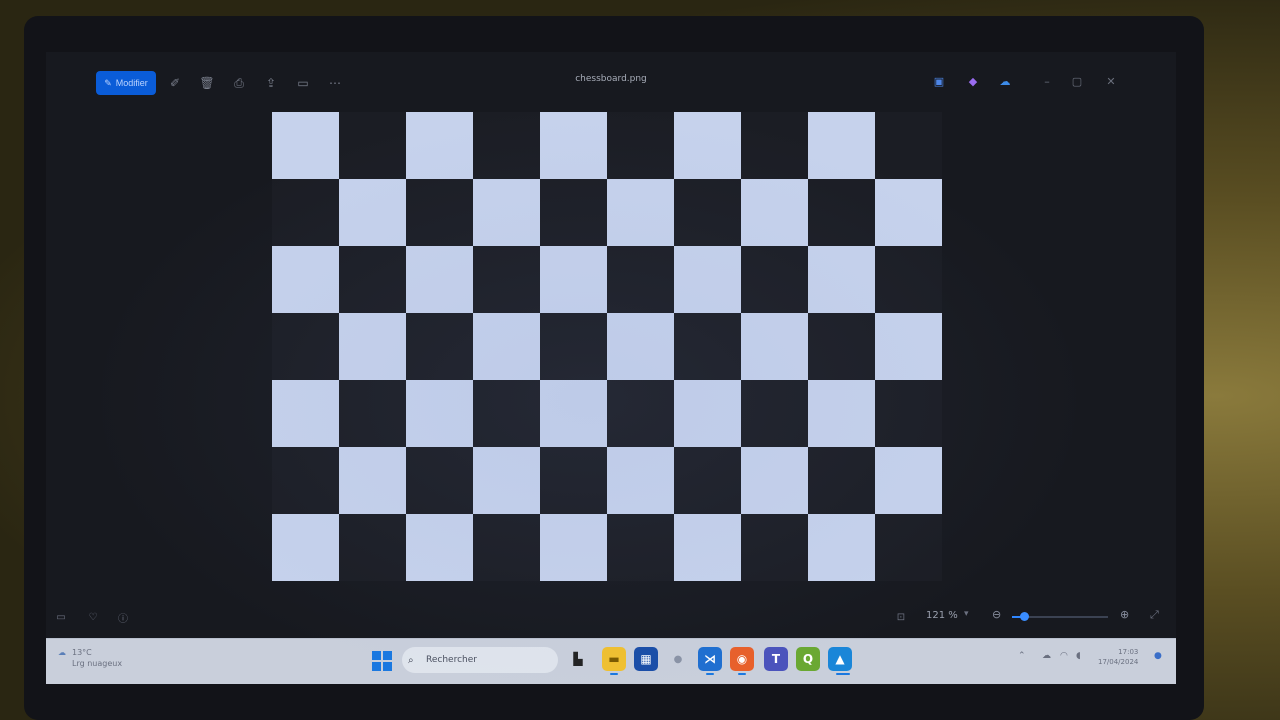 The width and height of the screenshot is (1280, 720). What do you see at coordinates (93, 617) in the screenshot?
I see `favorite-icon: ♡` at bounding box center [93, 617].